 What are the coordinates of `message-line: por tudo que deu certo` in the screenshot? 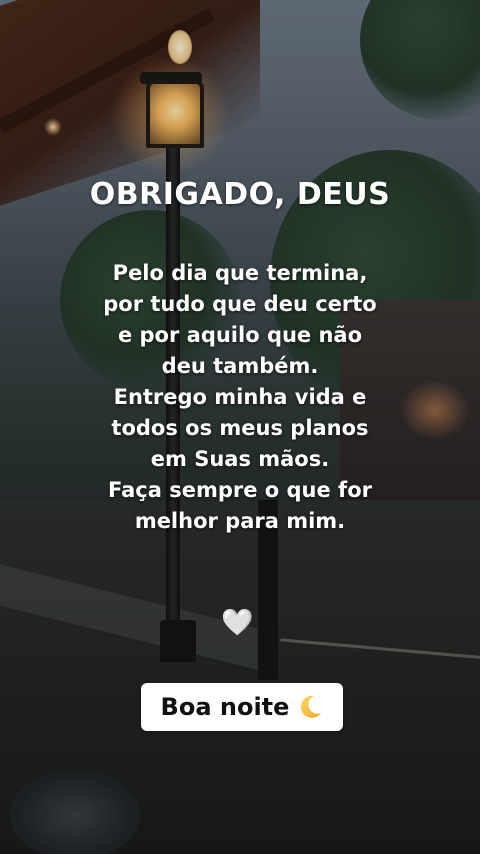 It's located at (240, 304).